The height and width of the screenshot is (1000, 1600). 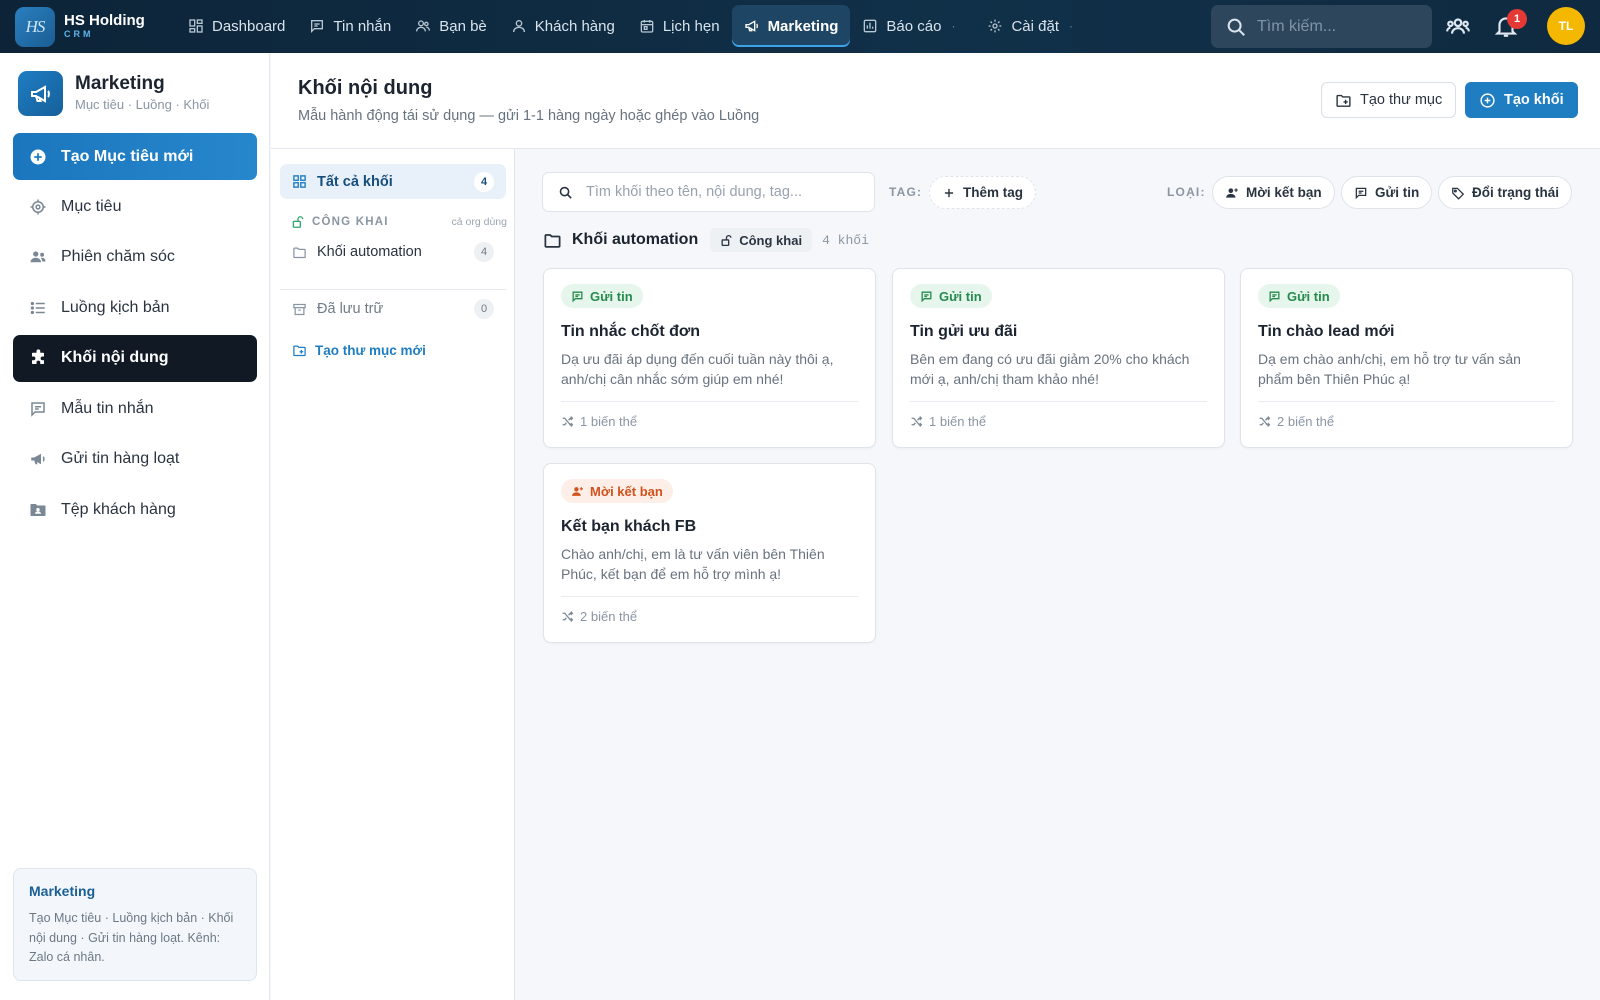 I want to click on global-search, so click(x=1321, y=26).